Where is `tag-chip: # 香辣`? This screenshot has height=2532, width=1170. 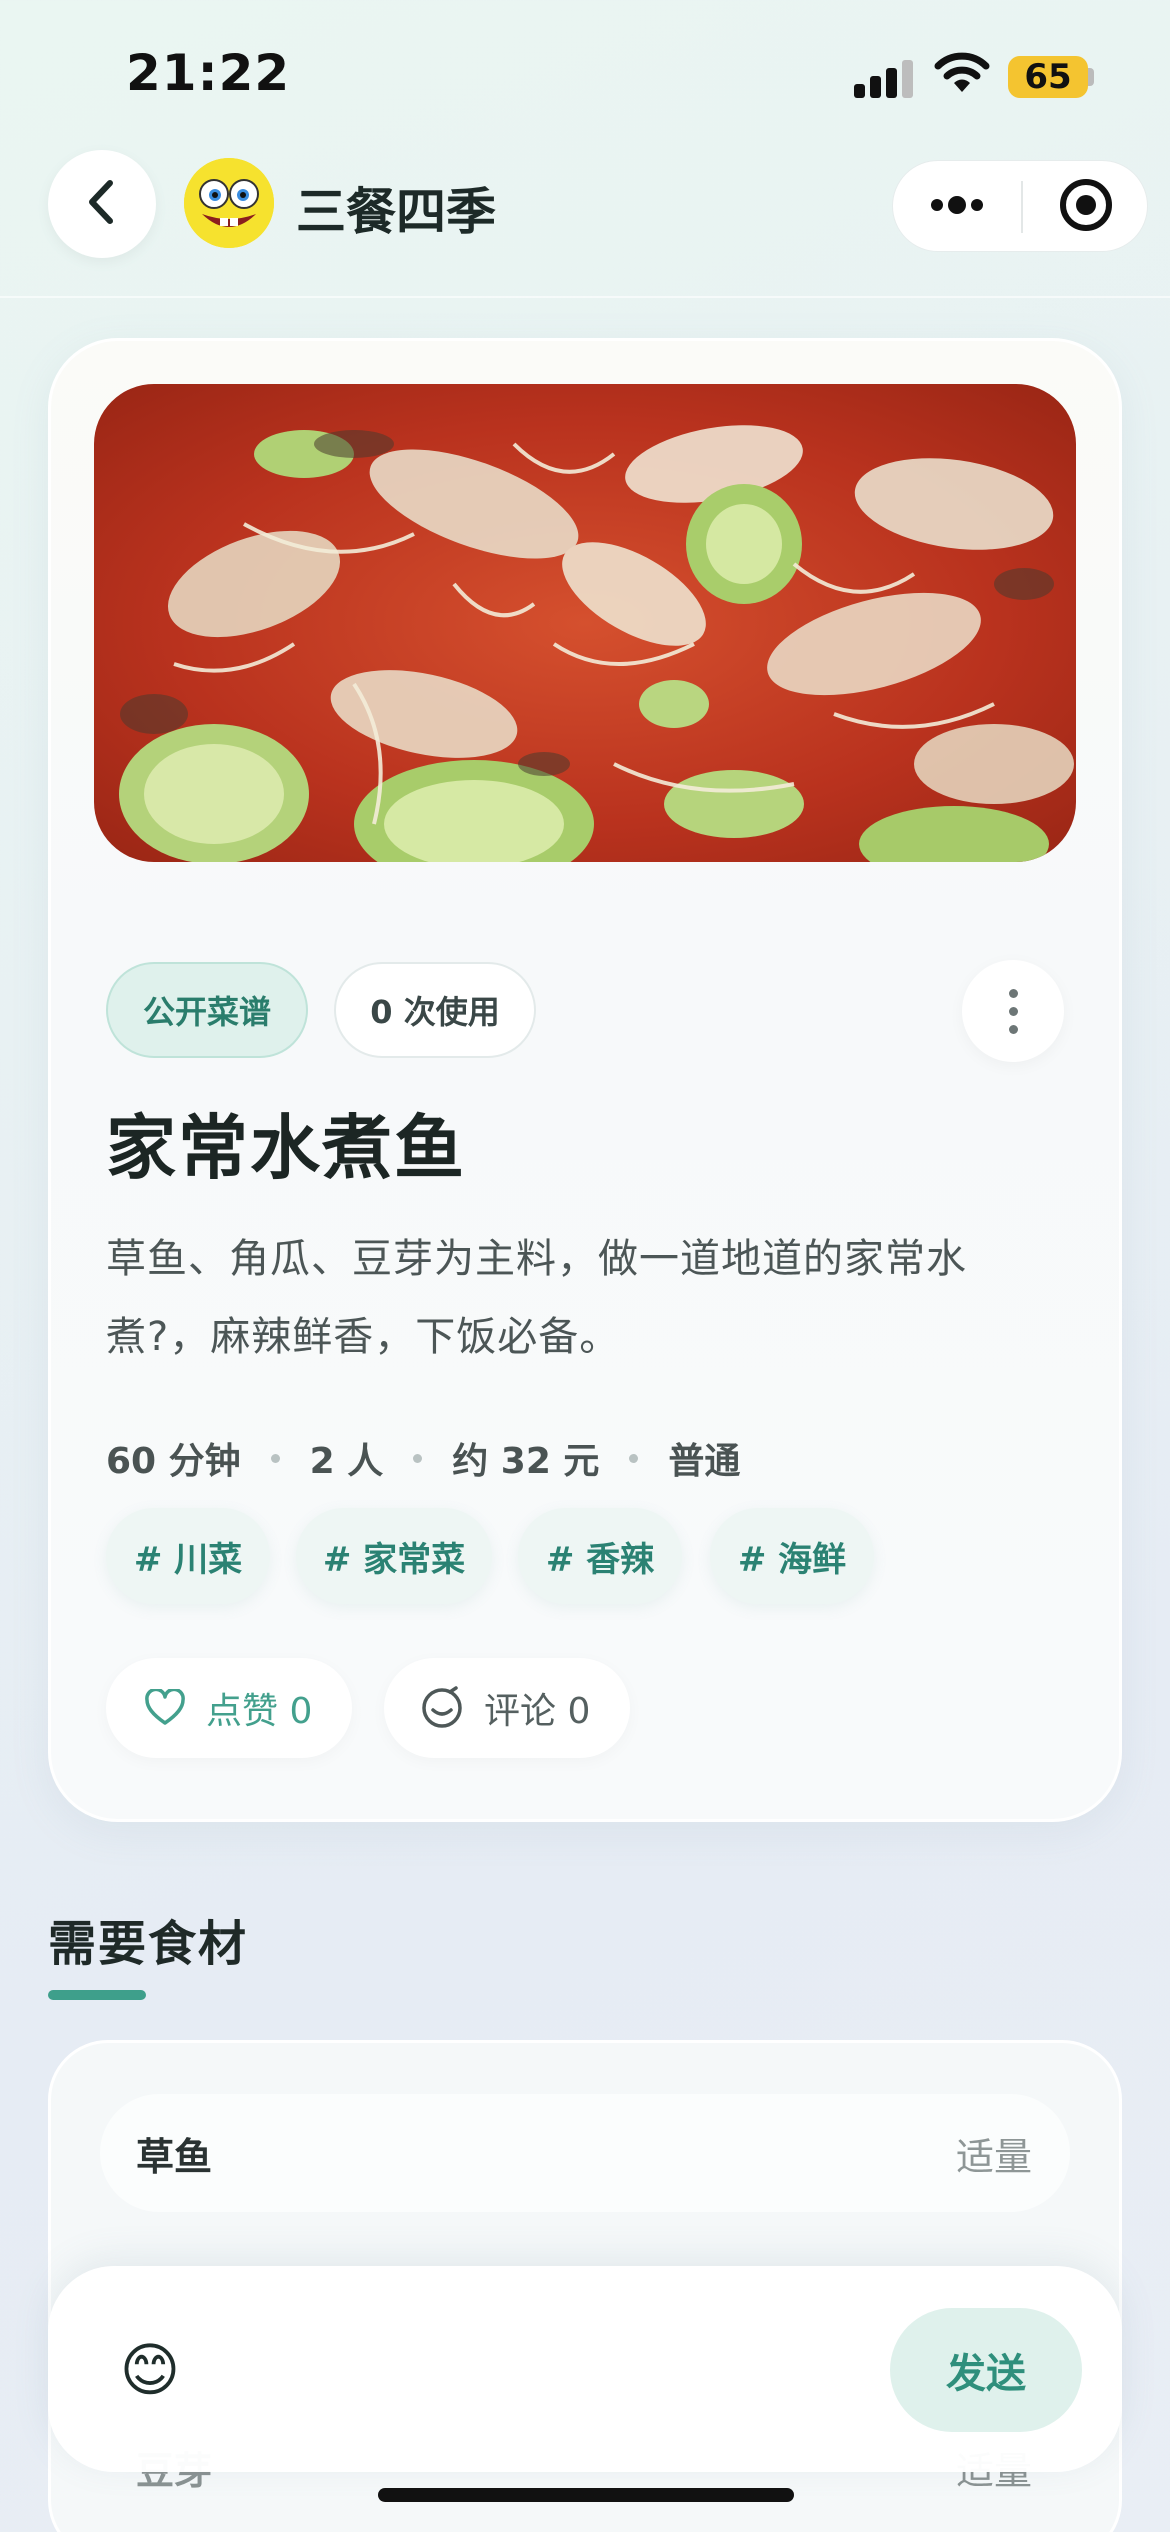
tag-chip: # 香辣 is located at coordinates (600, 1556).